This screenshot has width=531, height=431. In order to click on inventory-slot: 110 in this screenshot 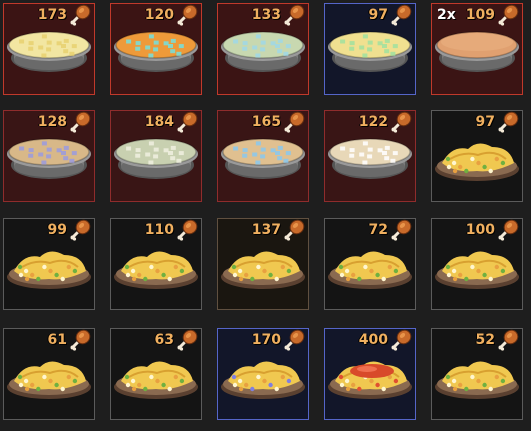, I will do `click(156, 264)`.